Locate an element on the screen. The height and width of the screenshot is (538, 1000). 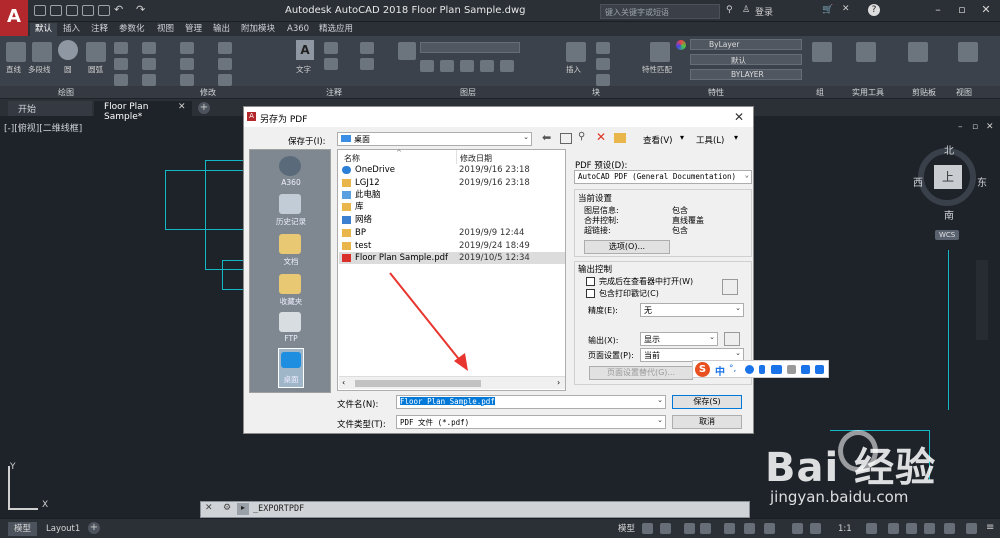
save-button: 保存(S) is located at coordinates (707, 402).